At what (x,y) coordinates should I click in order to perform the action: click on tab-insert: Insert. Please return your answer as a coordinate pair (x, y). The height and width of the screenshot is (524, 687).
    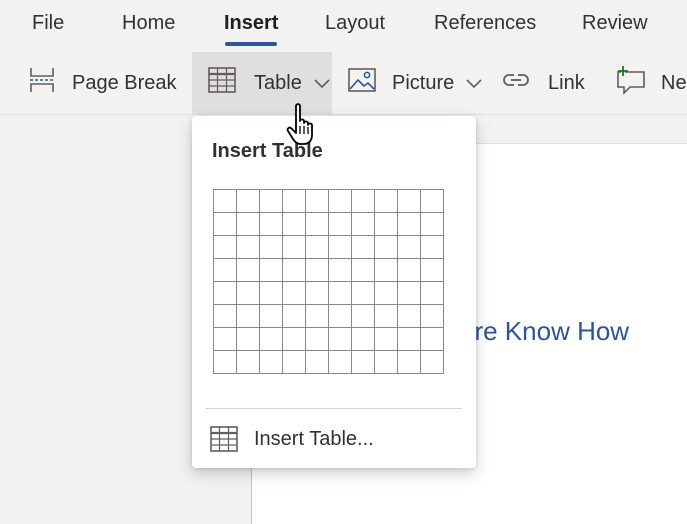
    Looking at the image, I should click on (251, 23).